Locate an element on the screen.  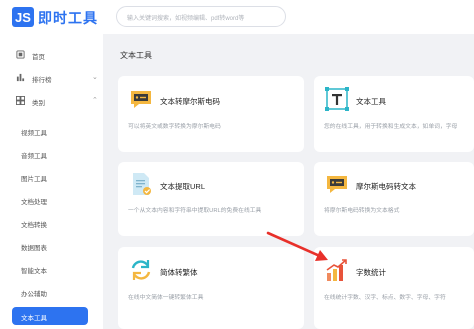
app-title: 即时工具 is located at coordinates (68, 18).